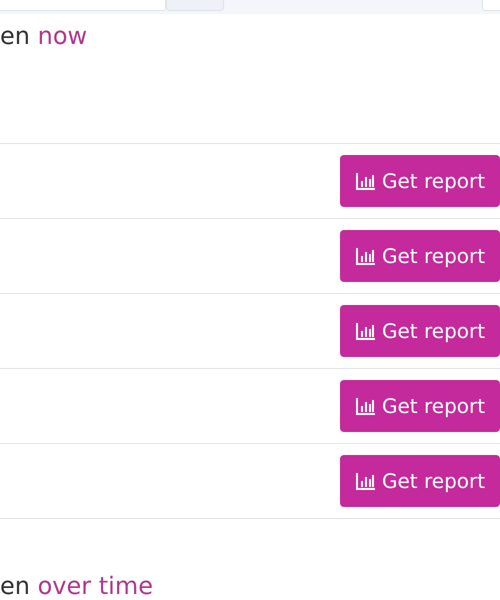 This screenshot has width=500, height=600. I want to click on section-heading: en over time, so click(77, 585).